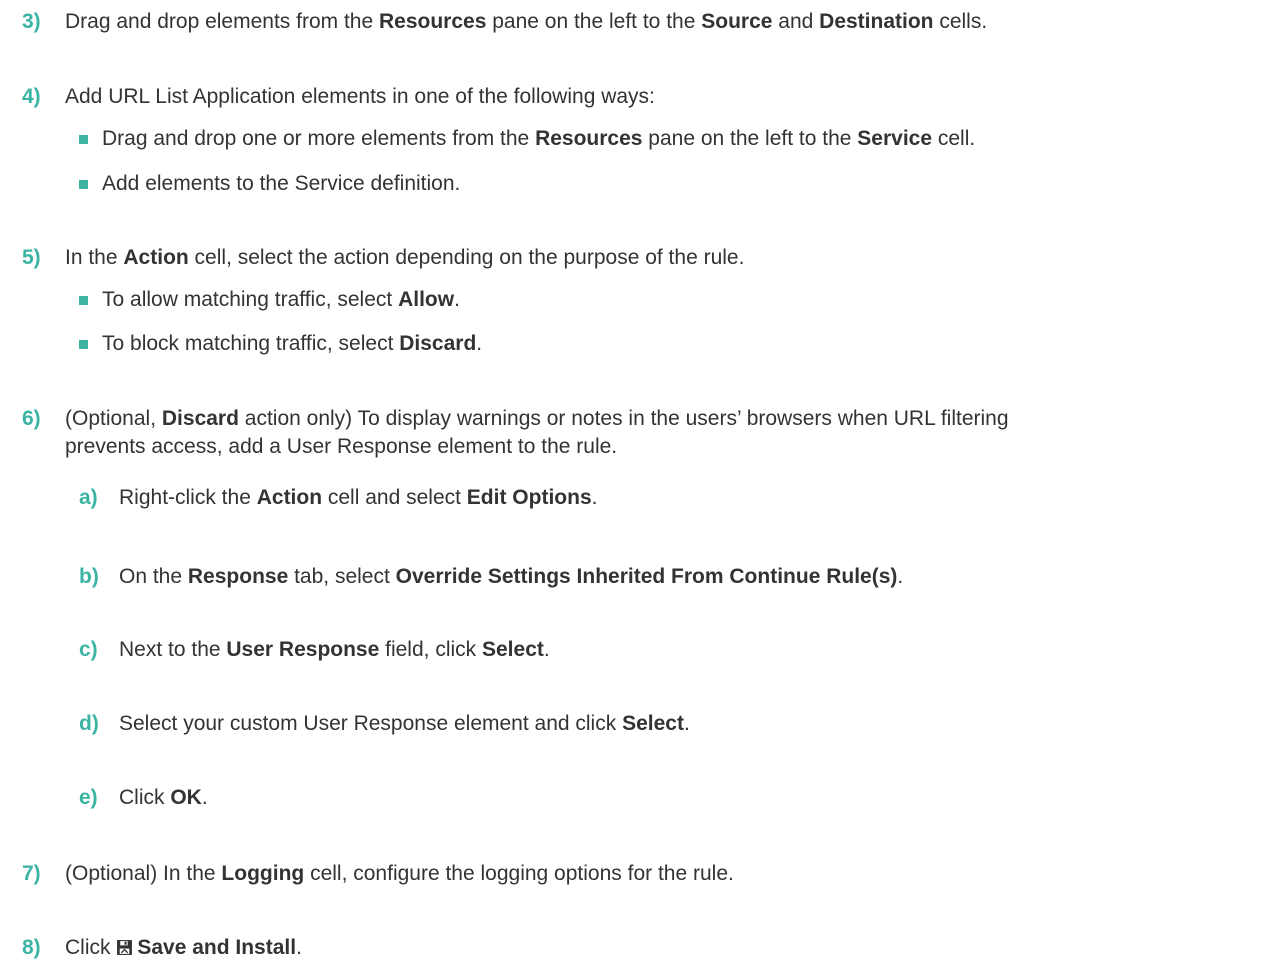 The image size is (1273, 973). Describe the element at coordinates (31, 418) in the screenshot. I see `step-number: 6)` at that location.